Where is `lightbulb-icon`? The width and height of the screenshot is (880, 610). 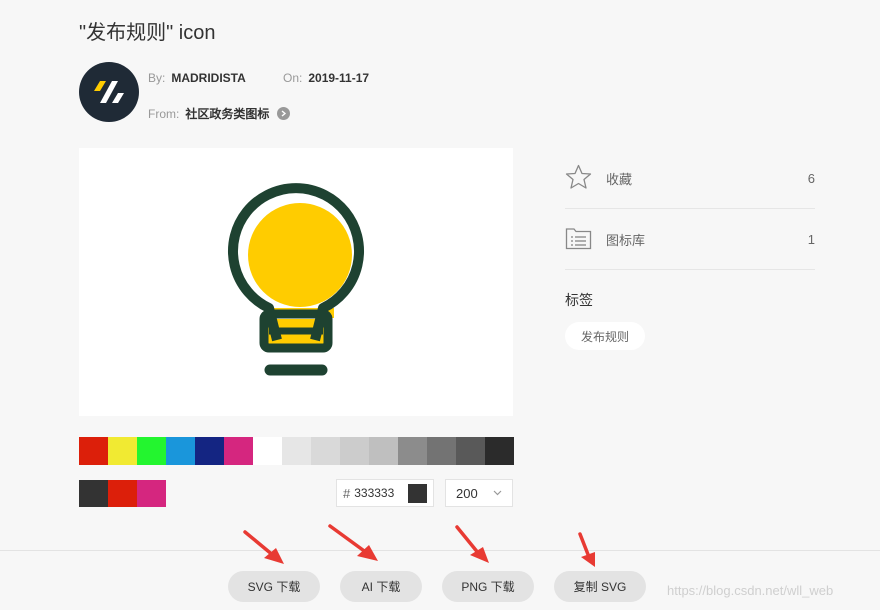
lightbulb-icon is located at coordinates (296, 279).